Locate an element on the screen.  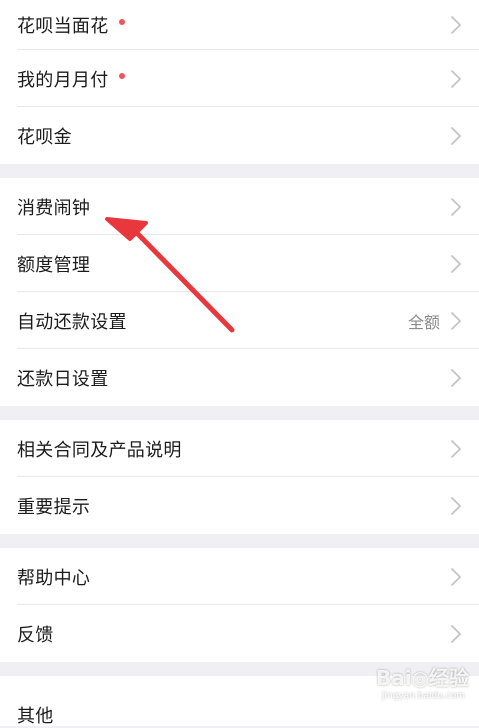
menu-item-label: 帮助中心 is located at coordinates (54, 578).